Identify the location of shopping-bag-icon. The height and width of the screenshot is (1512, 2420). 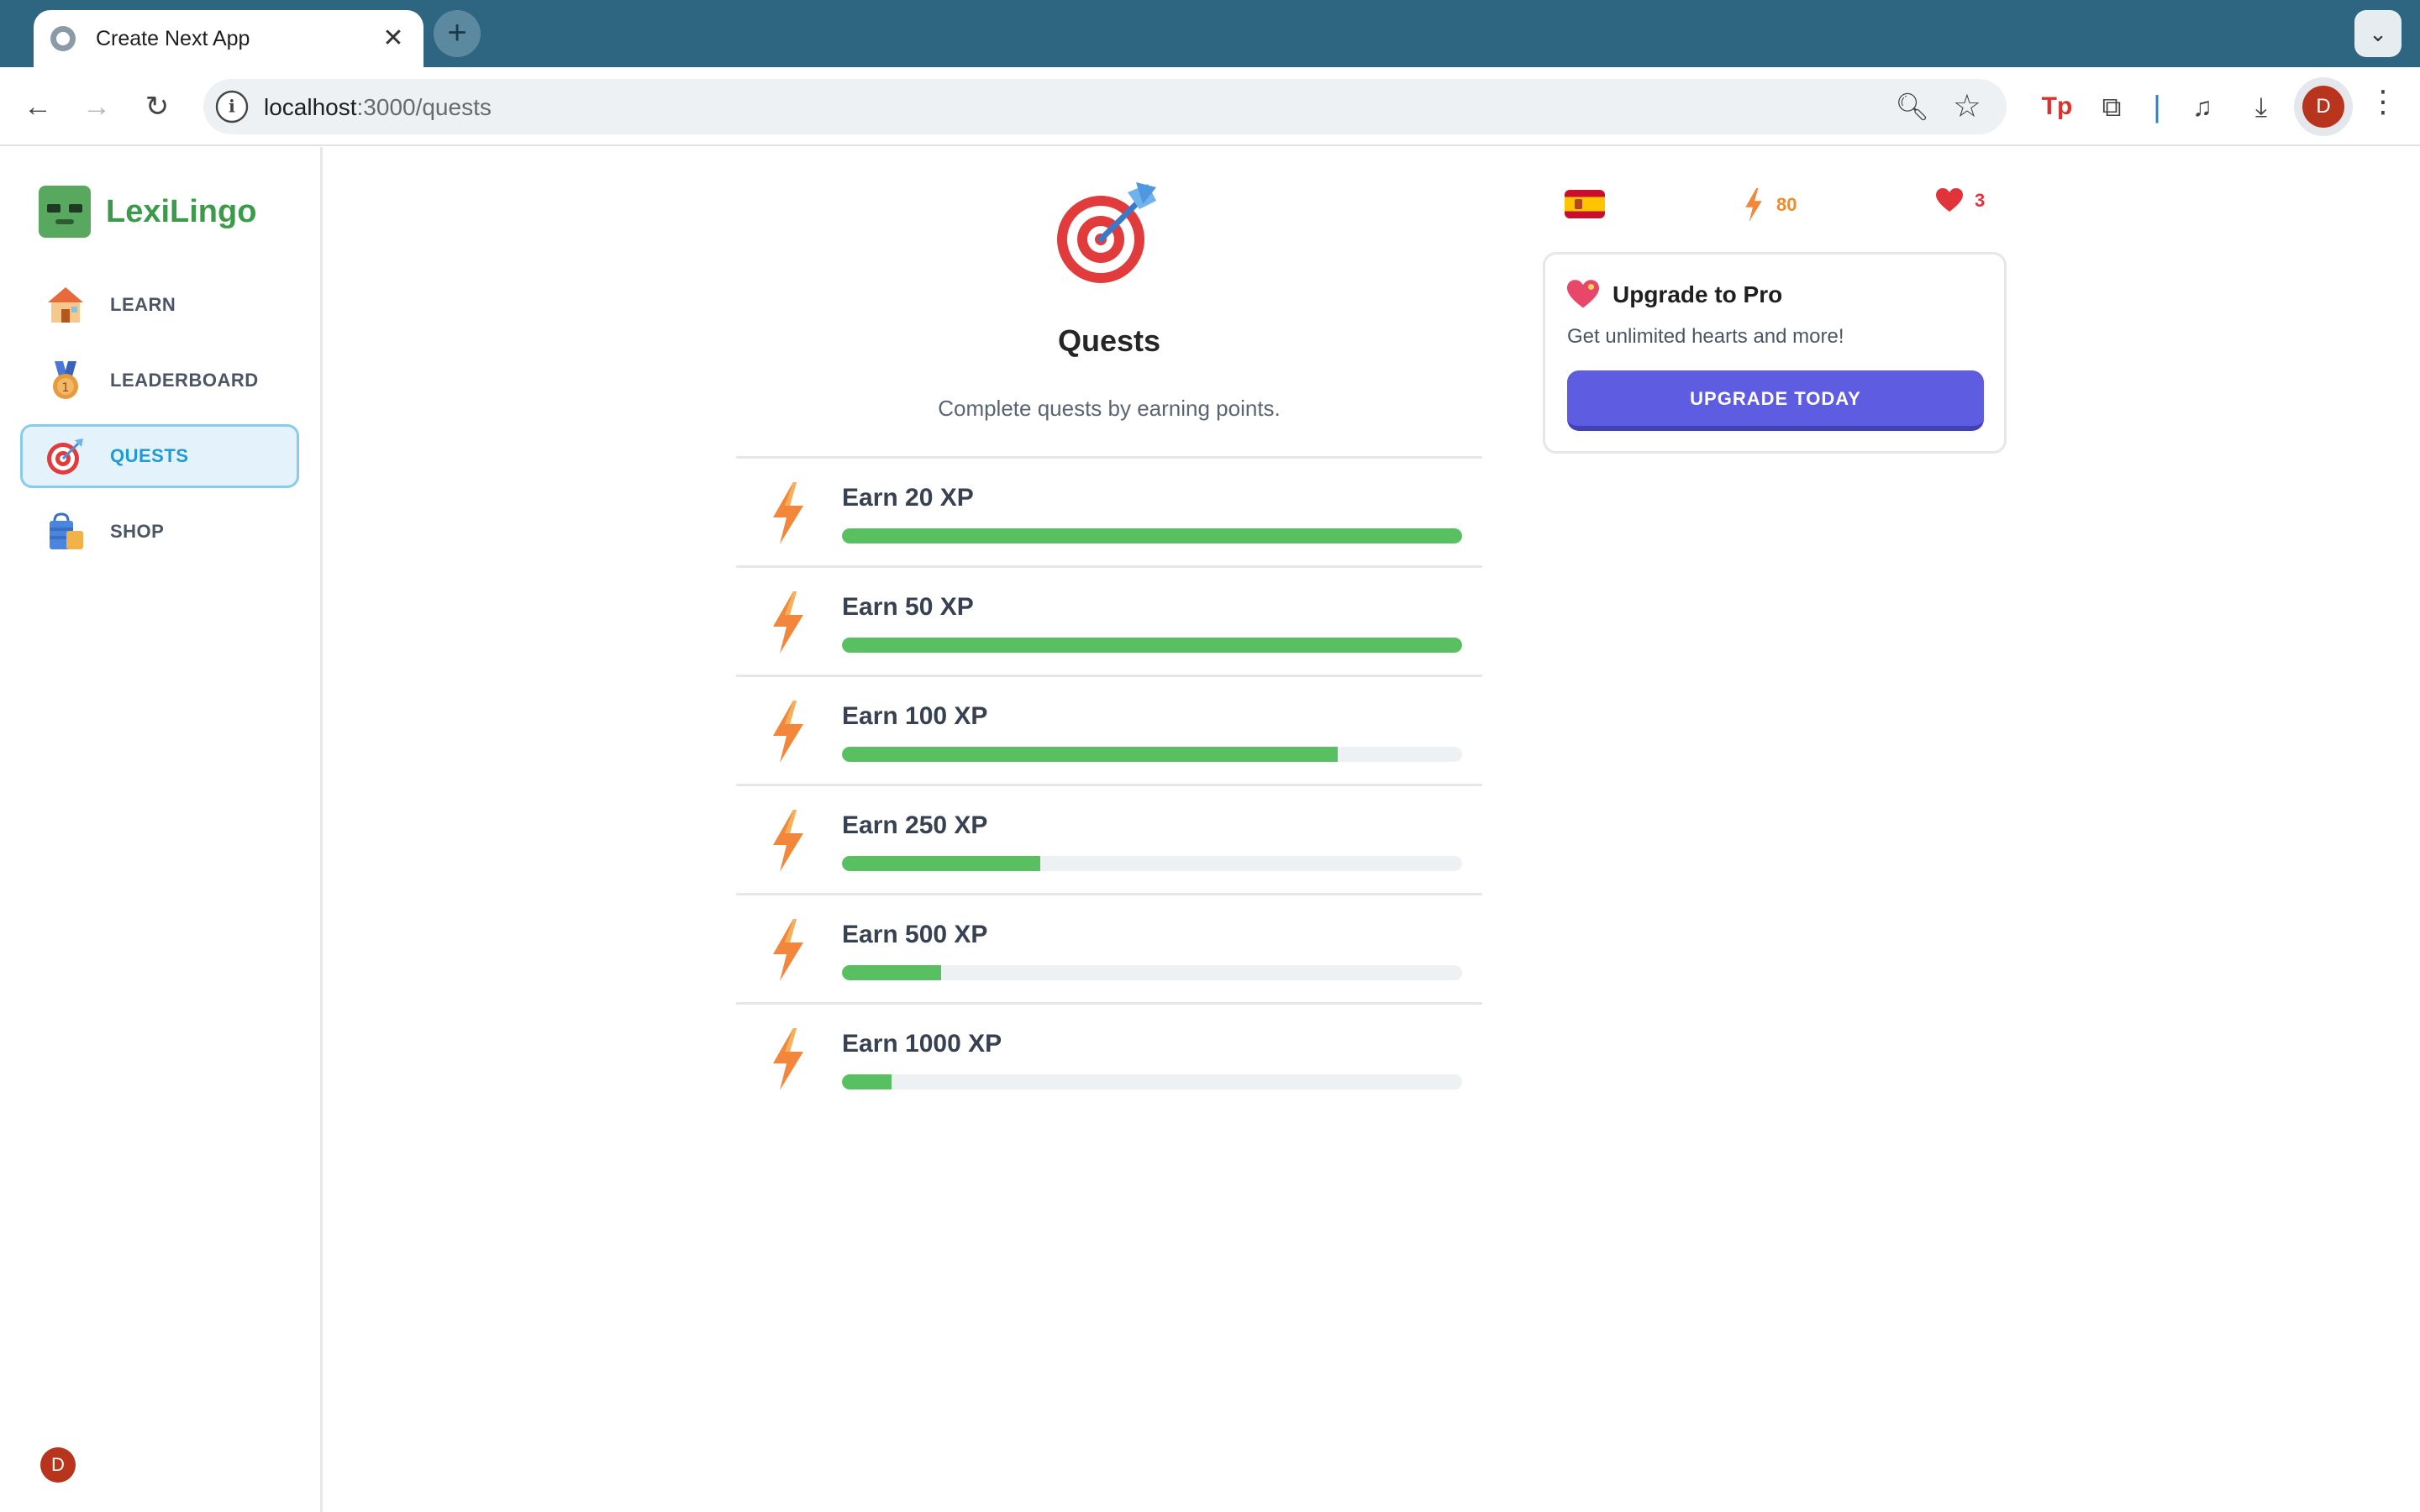
(66, 532).